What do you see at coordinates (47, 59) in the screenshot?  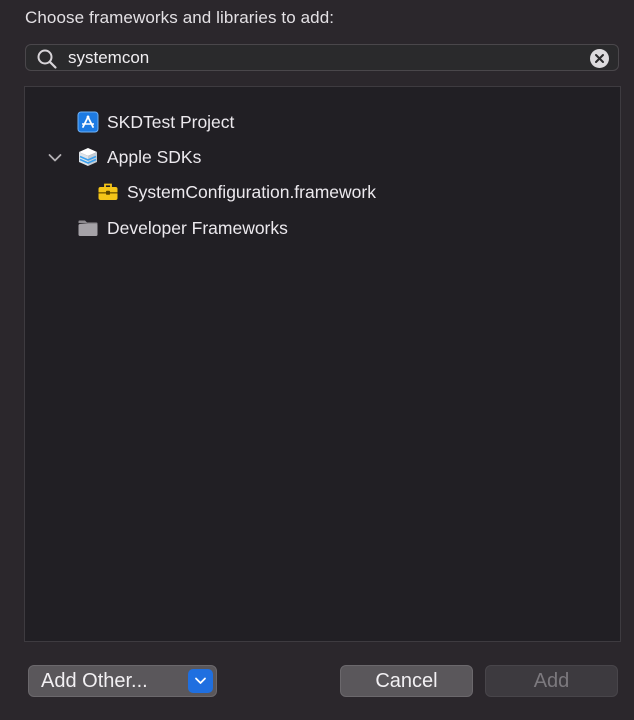 I see `search-icon` at bounding box center [47, 59].